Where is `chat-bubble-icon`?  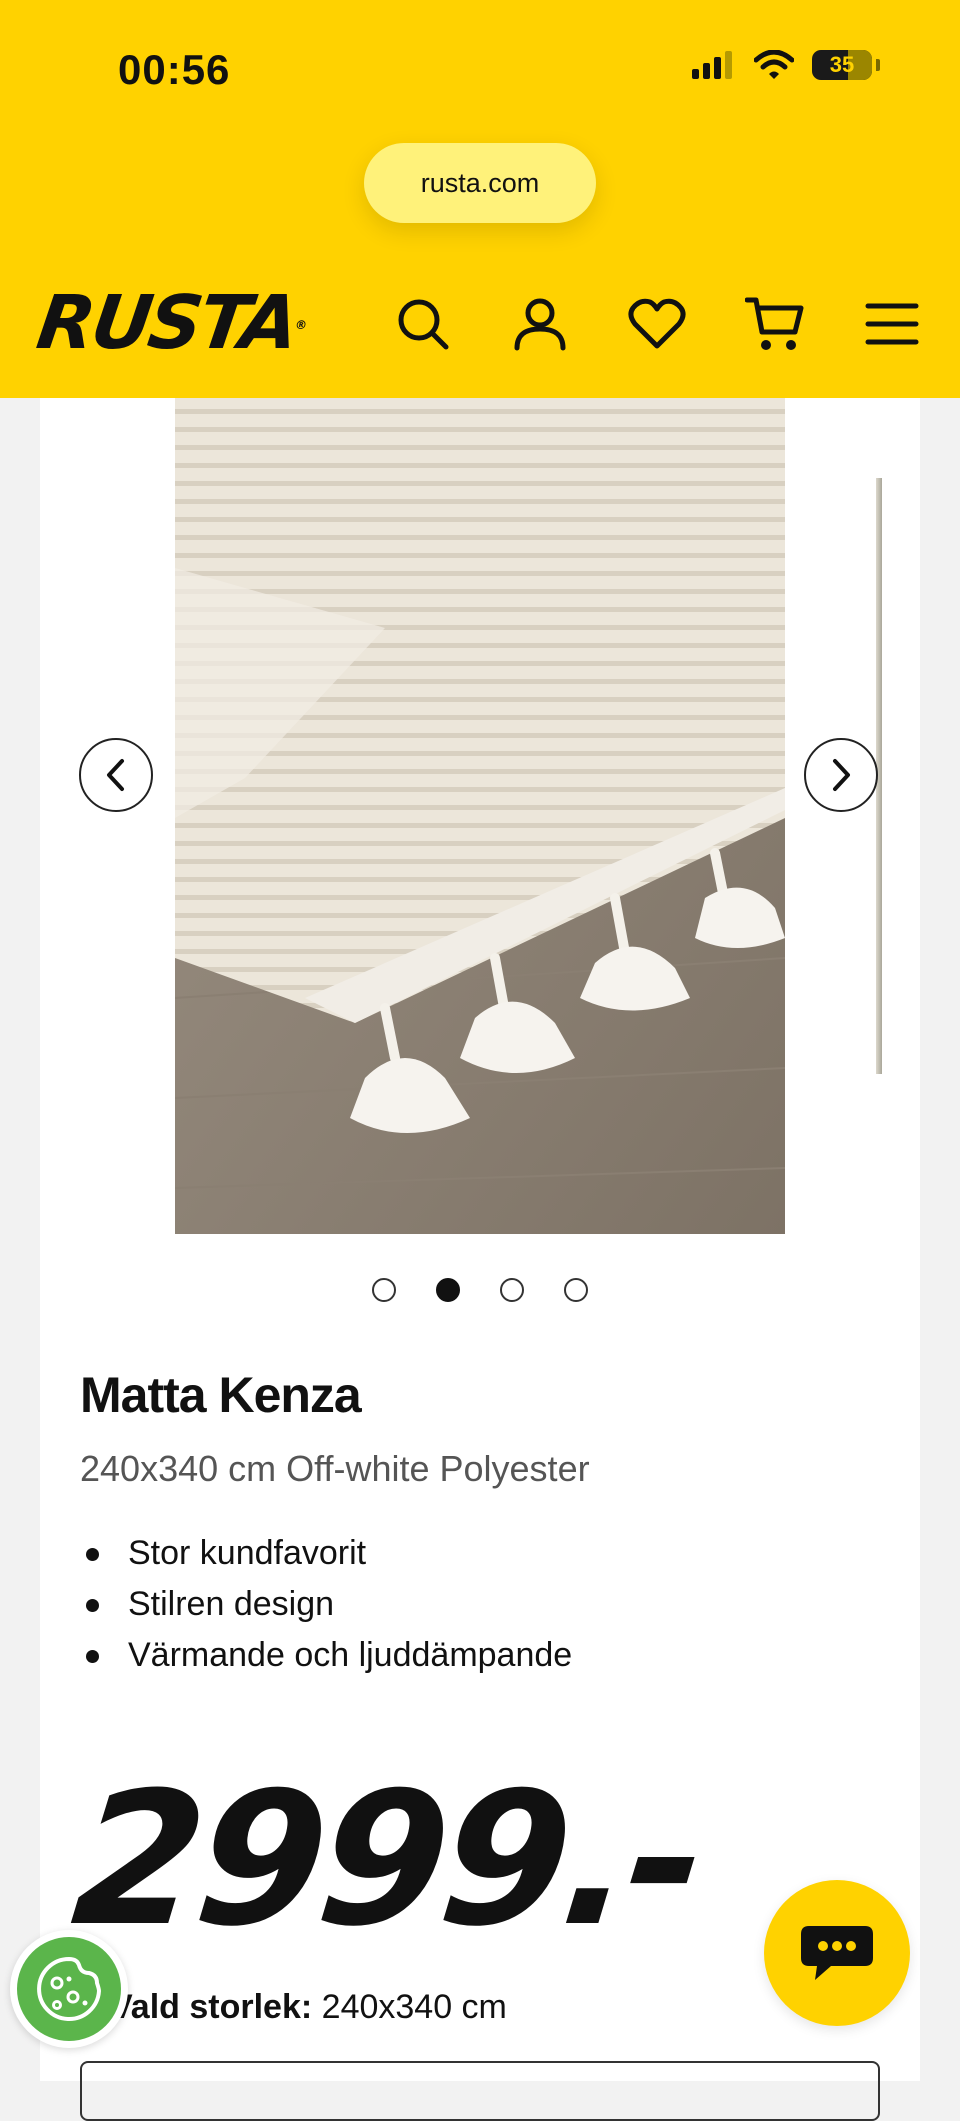
chat-bubble-icon is located at coordinates (837, 1953).